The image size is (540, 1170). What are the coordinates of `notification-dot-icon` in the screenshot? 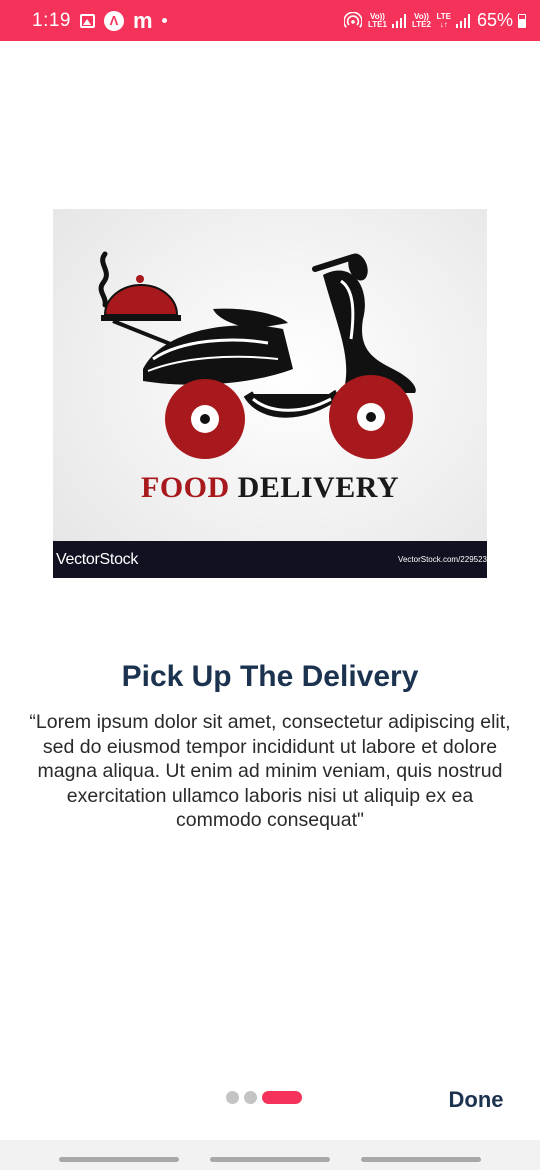 It's located at (164, 20).